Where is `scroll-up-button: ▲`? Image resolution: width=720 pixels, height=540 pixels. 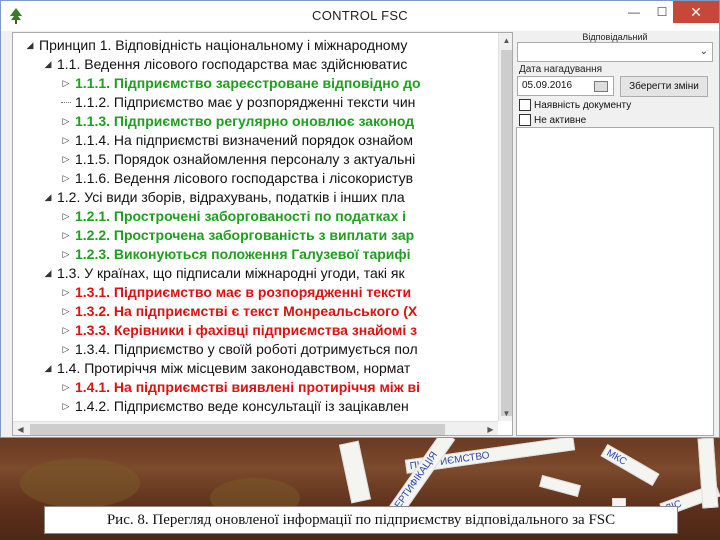
scroll-up-button: ▲ is located at coordinates (505, 40).